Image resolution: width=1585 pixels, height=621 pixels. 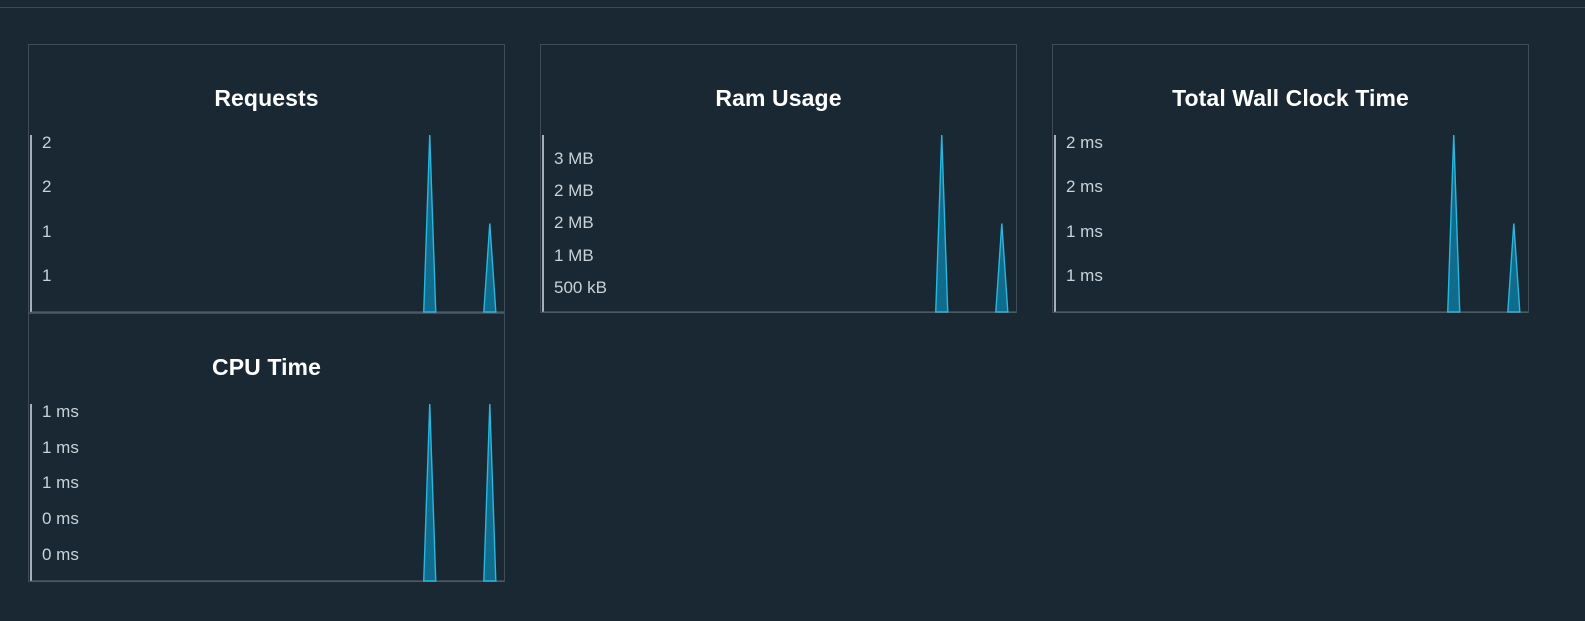 What do you see at coordinates (574, 158) in the screenshot?
I see `y-tick-label: 3 MB` at bounding box center [574, 158].